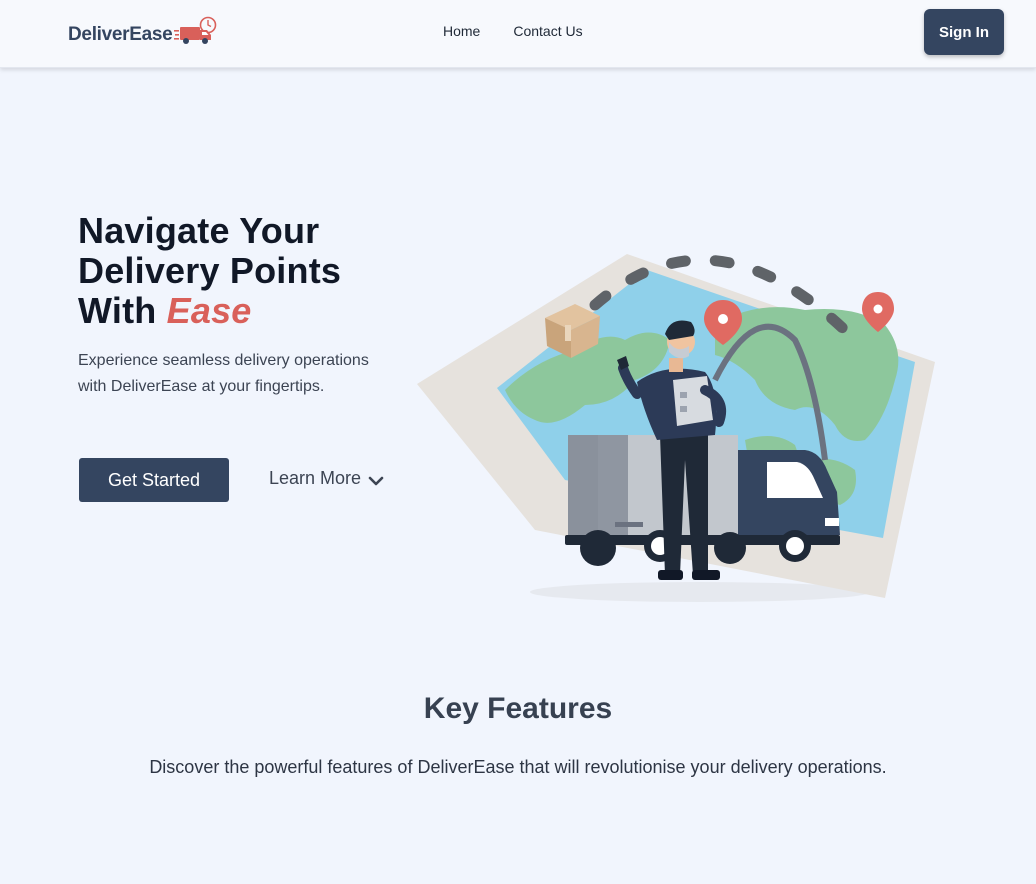 This screenshot has height=884, width=1036. I want to click on logo: DeliverEase, so click(144, 31).